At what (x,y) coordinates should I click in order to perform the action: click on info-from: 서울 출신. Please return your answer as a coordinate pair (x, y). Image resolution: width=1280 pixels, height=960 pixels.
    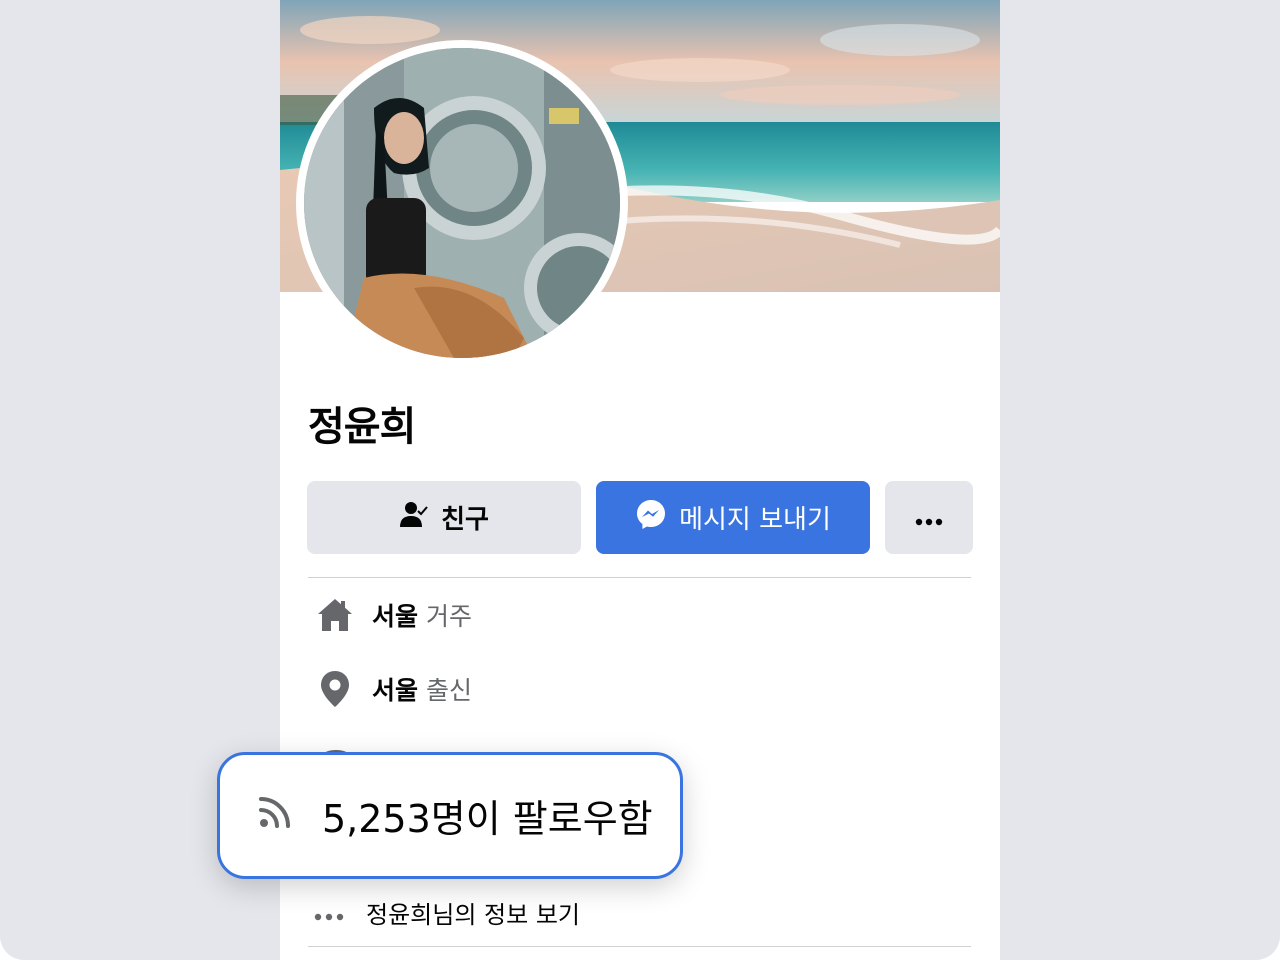
    Looking at the image, I should click on (394, 689).